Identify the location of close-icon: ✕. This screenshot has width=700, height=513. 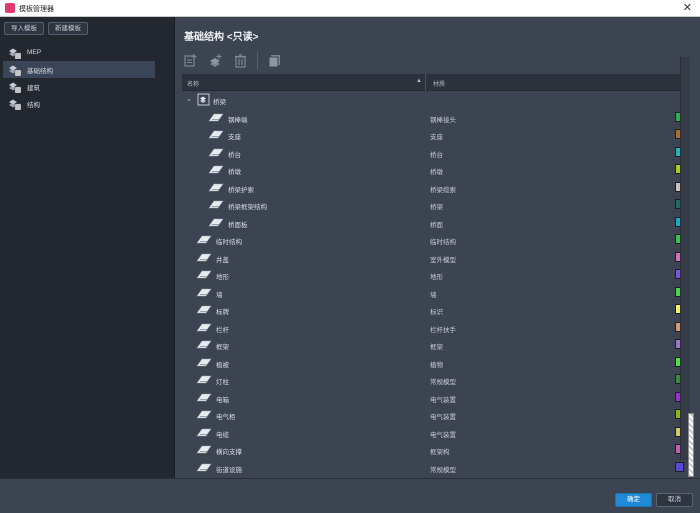
(687, 8).